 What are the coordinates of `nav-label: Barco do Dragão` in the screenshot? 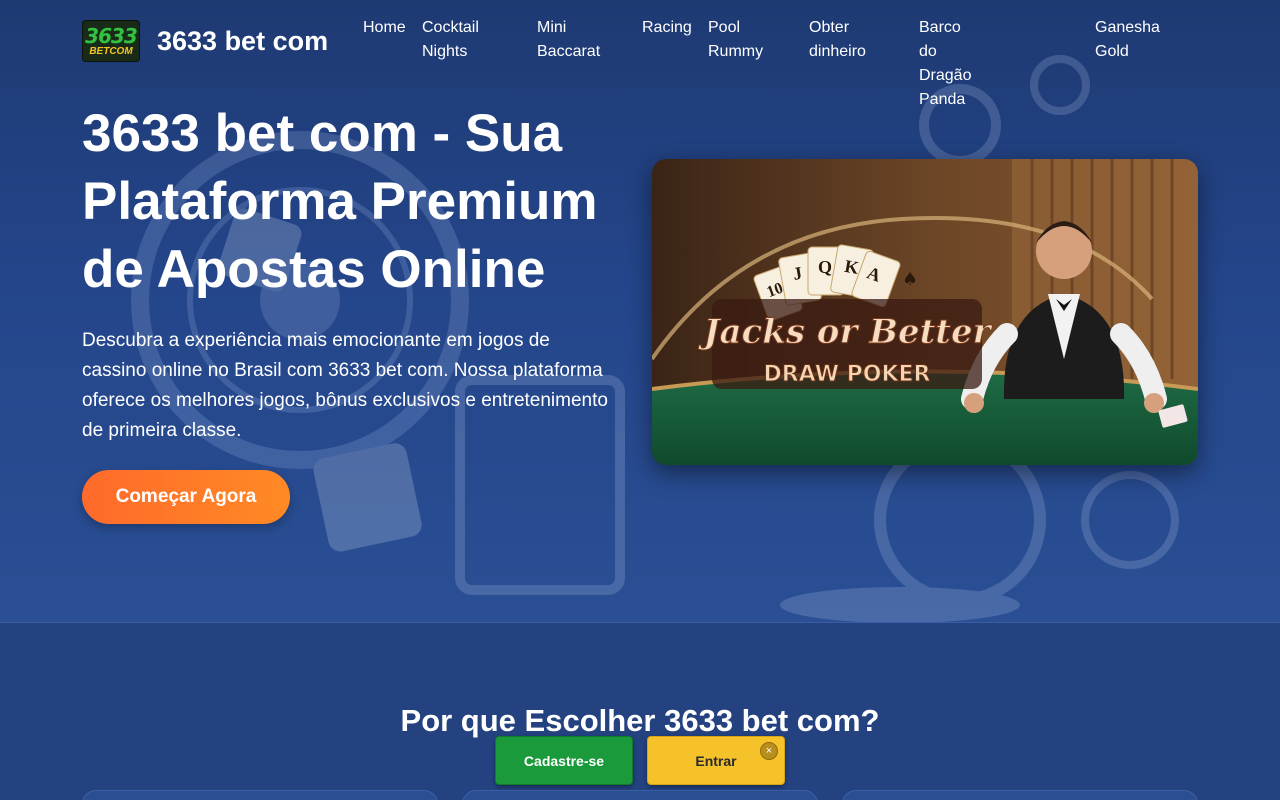 It's located at (945, 51).